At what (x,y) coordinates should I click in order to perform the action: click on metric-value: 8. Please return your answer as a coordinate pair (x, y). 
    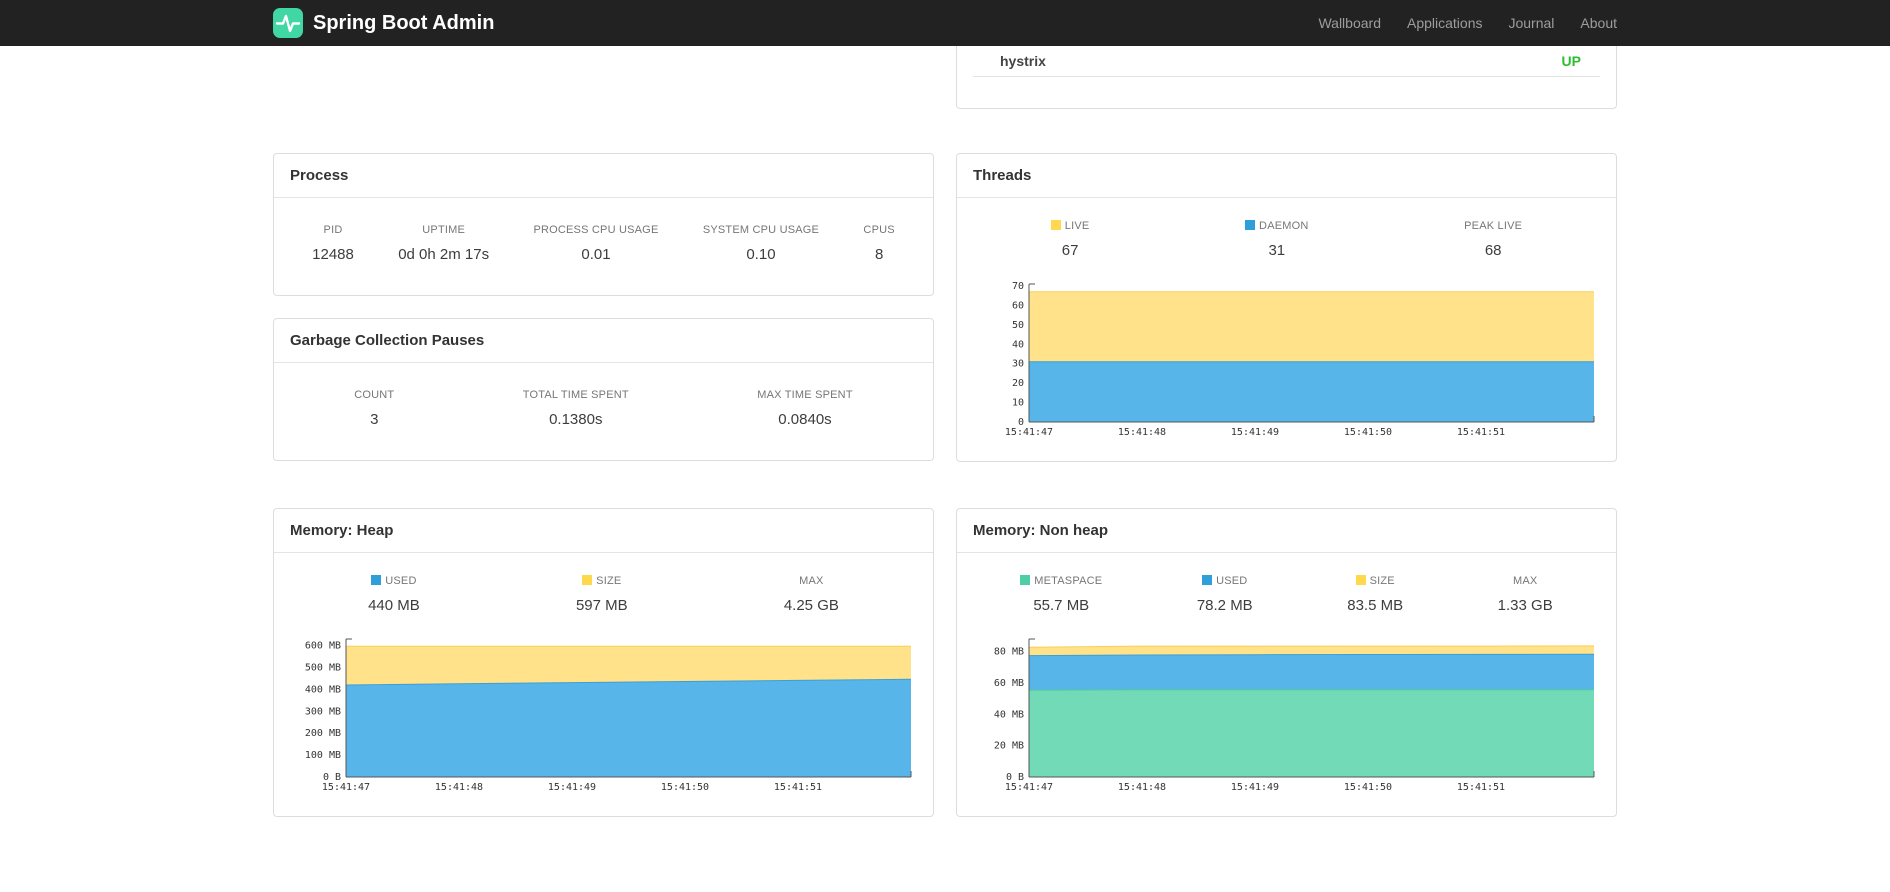
    Looking at the image, I should click on (879, 254).